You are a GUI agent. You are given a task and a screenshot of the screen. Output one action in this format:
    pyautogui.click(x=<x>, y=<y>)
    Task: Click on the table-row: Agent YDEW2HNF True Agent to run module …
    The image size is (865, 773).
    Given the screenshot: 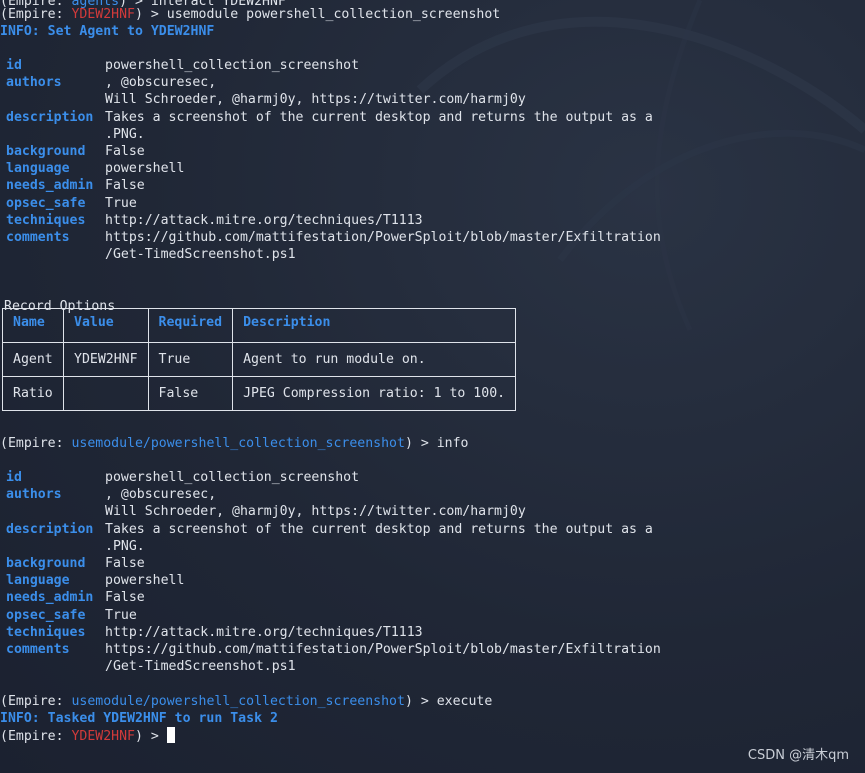 What is the action you would take?
    pyautogui.click(x=259, y=359)
    